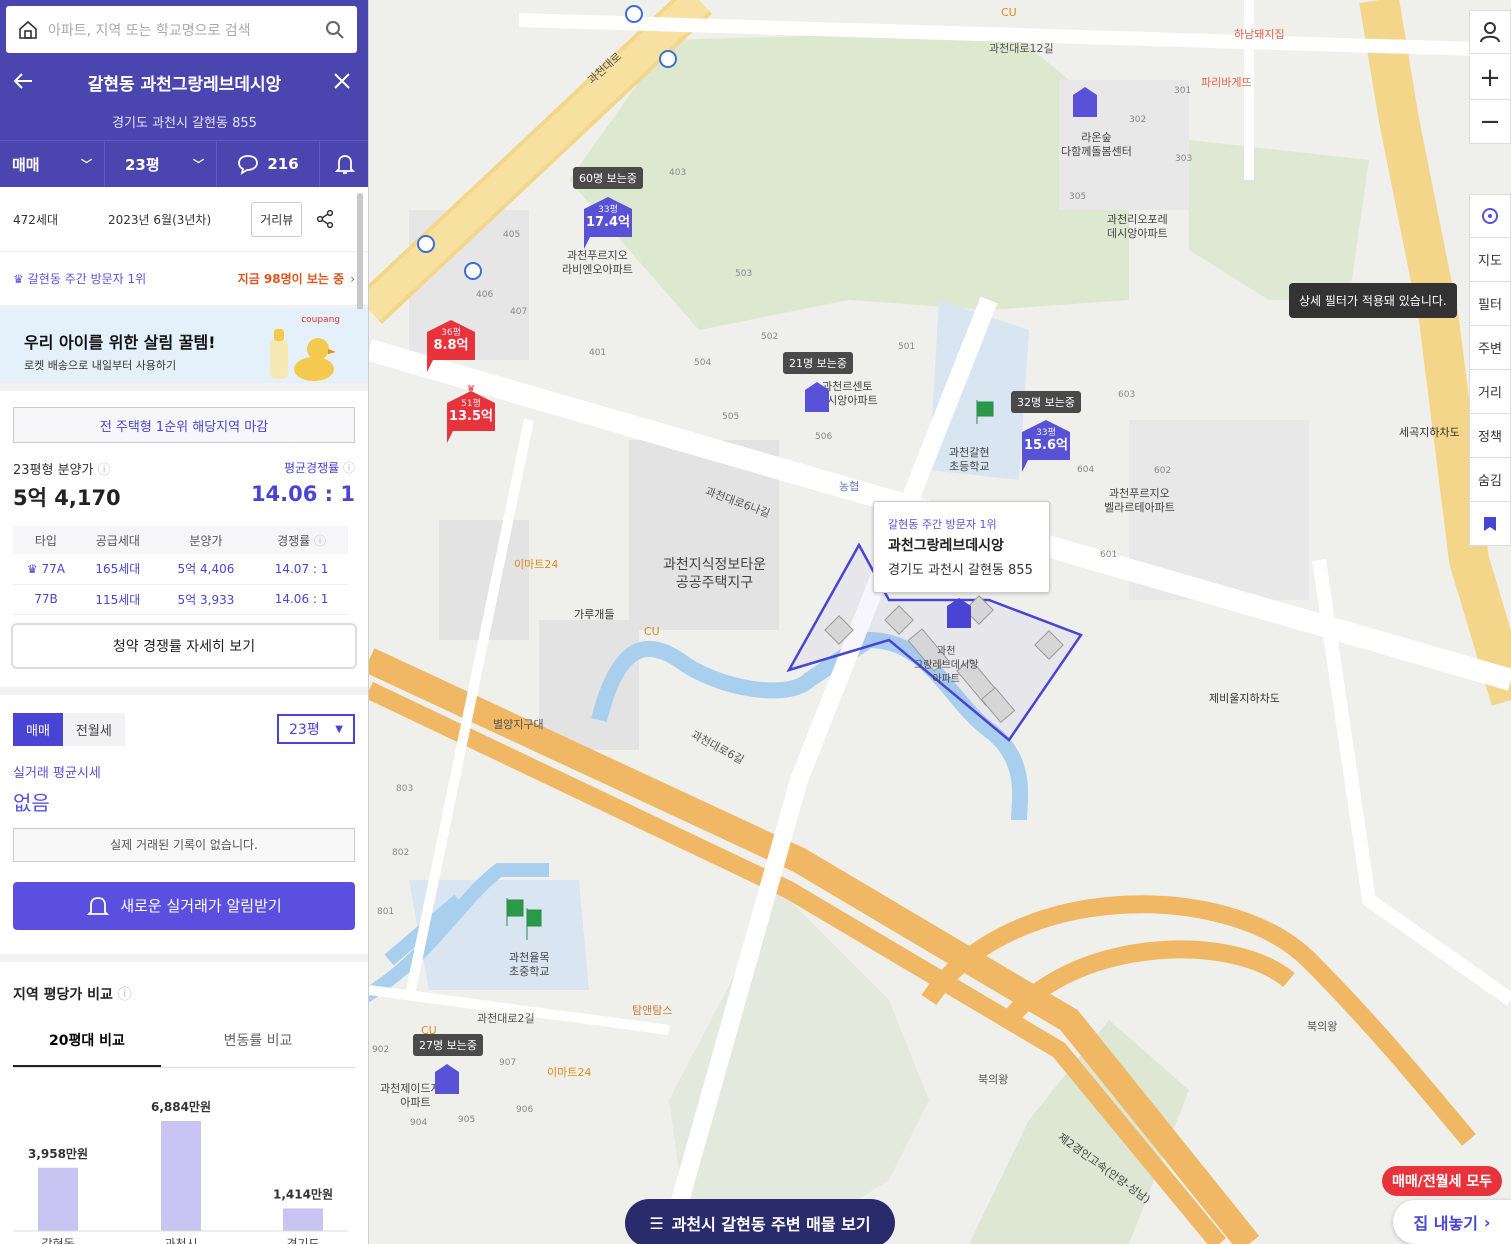  What do you see at coordinates (849, 486) in the screenshot?
I see `map-label: 농협` at bounding box center [849, 486].